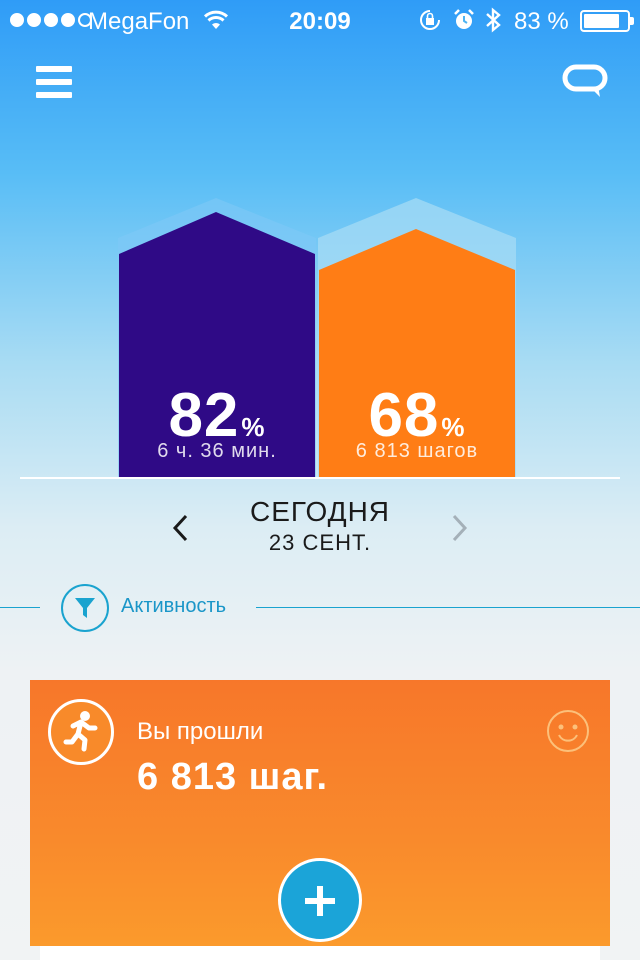 The image size is (640, 960). Describe the element at coordinates (320, 542) in the screenshot. I see `date-subtitle: 23 СЕНТ.` at that location.